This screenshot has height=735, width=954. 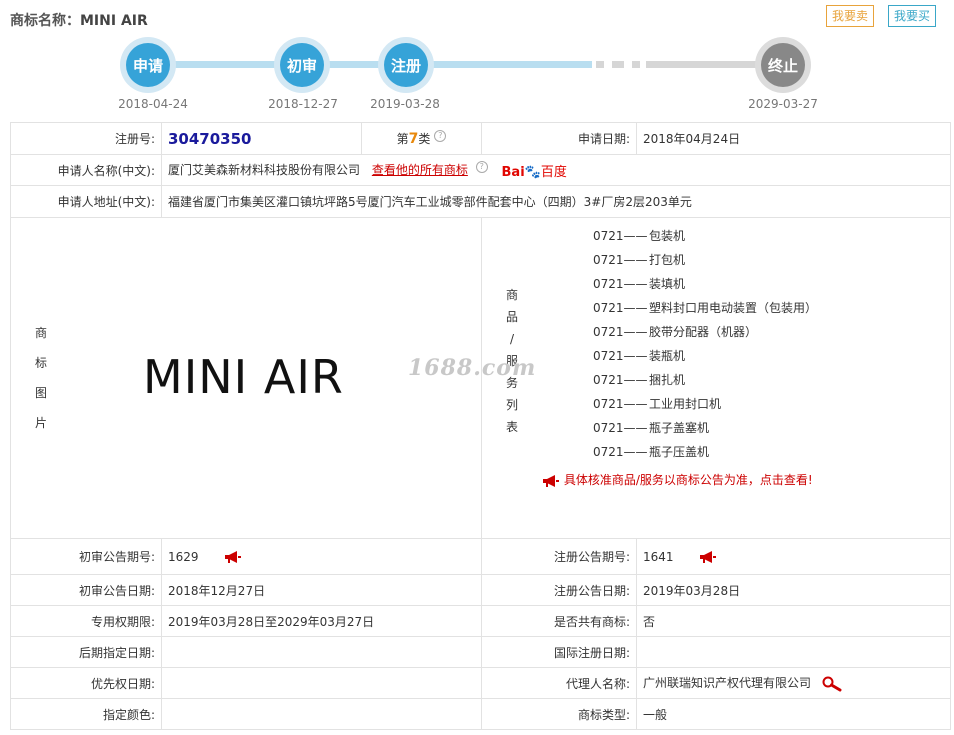 I want to click on page-title: 商标名称：MINI AIR, so click(x=79, y=20).